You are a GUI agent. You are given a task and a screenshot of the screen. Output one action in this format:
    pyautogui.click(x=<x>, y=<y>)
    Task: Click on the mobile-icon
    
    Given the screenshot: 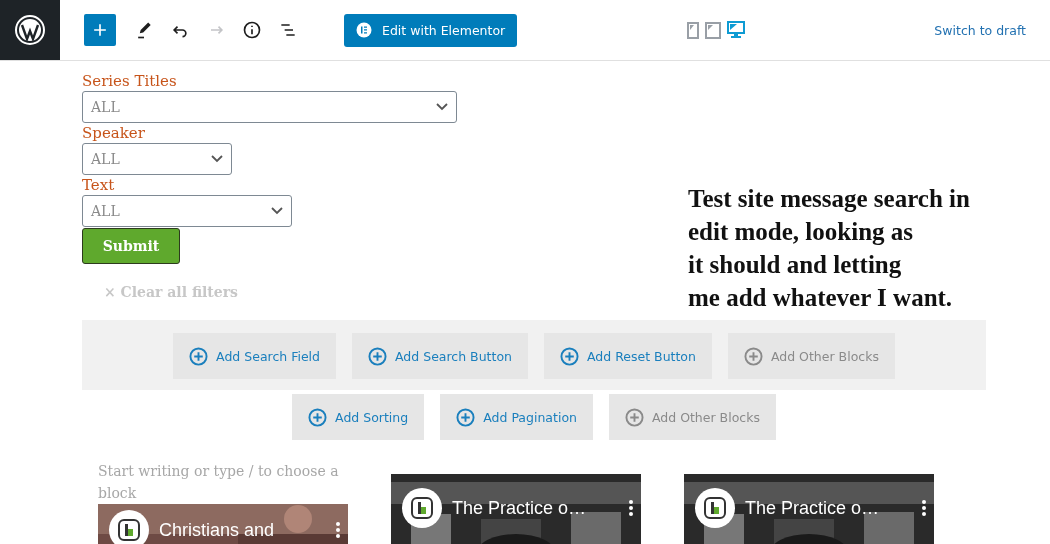 What is the action you would take?
    pyautogui.click(x=693, y=30)
    